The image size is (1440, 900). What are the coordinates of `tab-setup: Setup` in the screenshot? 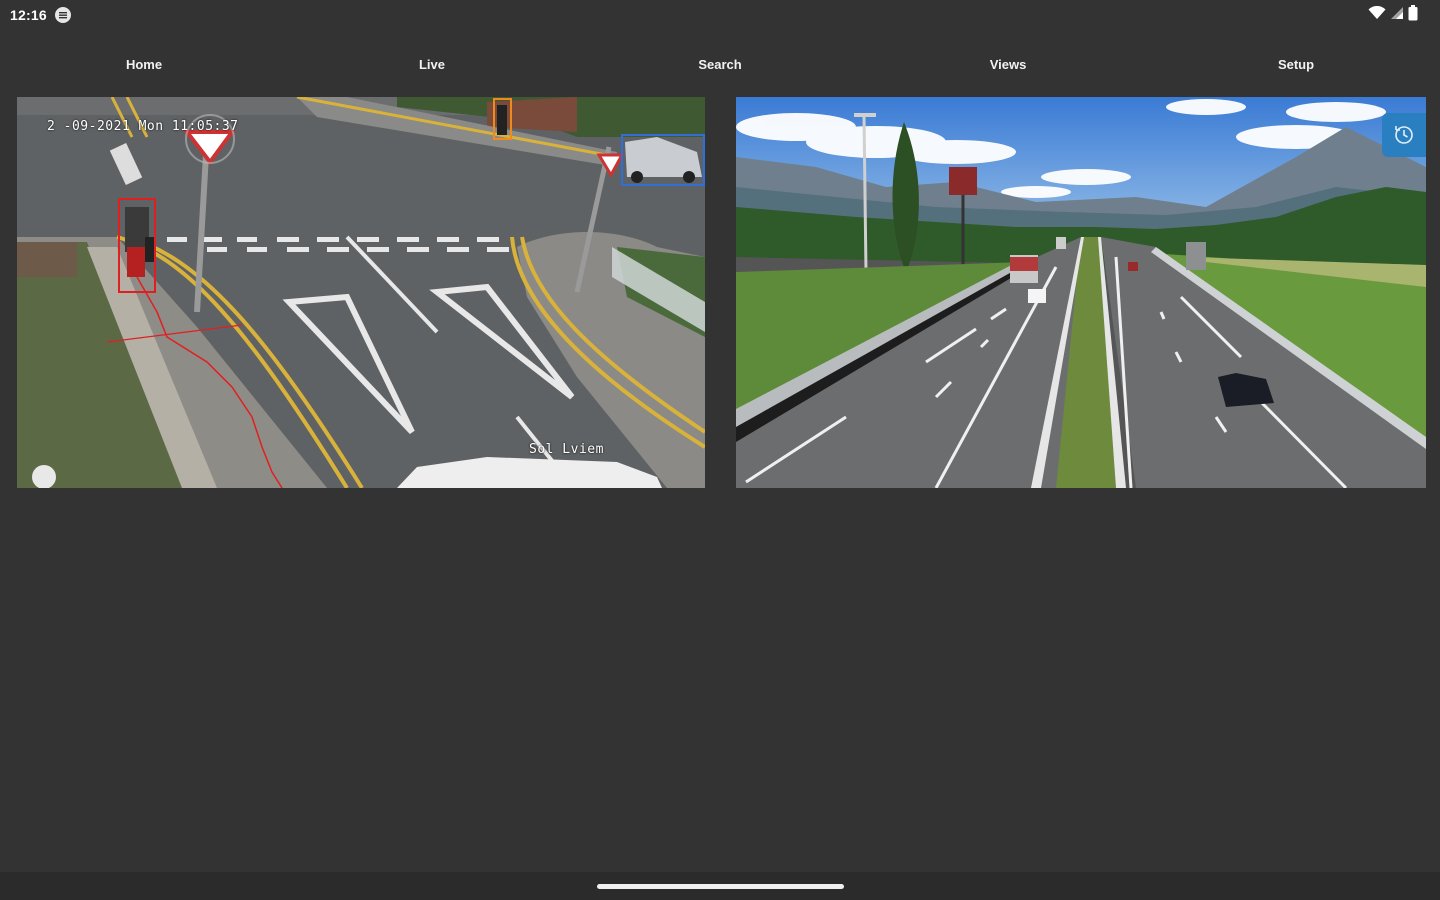 It's located at (1296, 64).